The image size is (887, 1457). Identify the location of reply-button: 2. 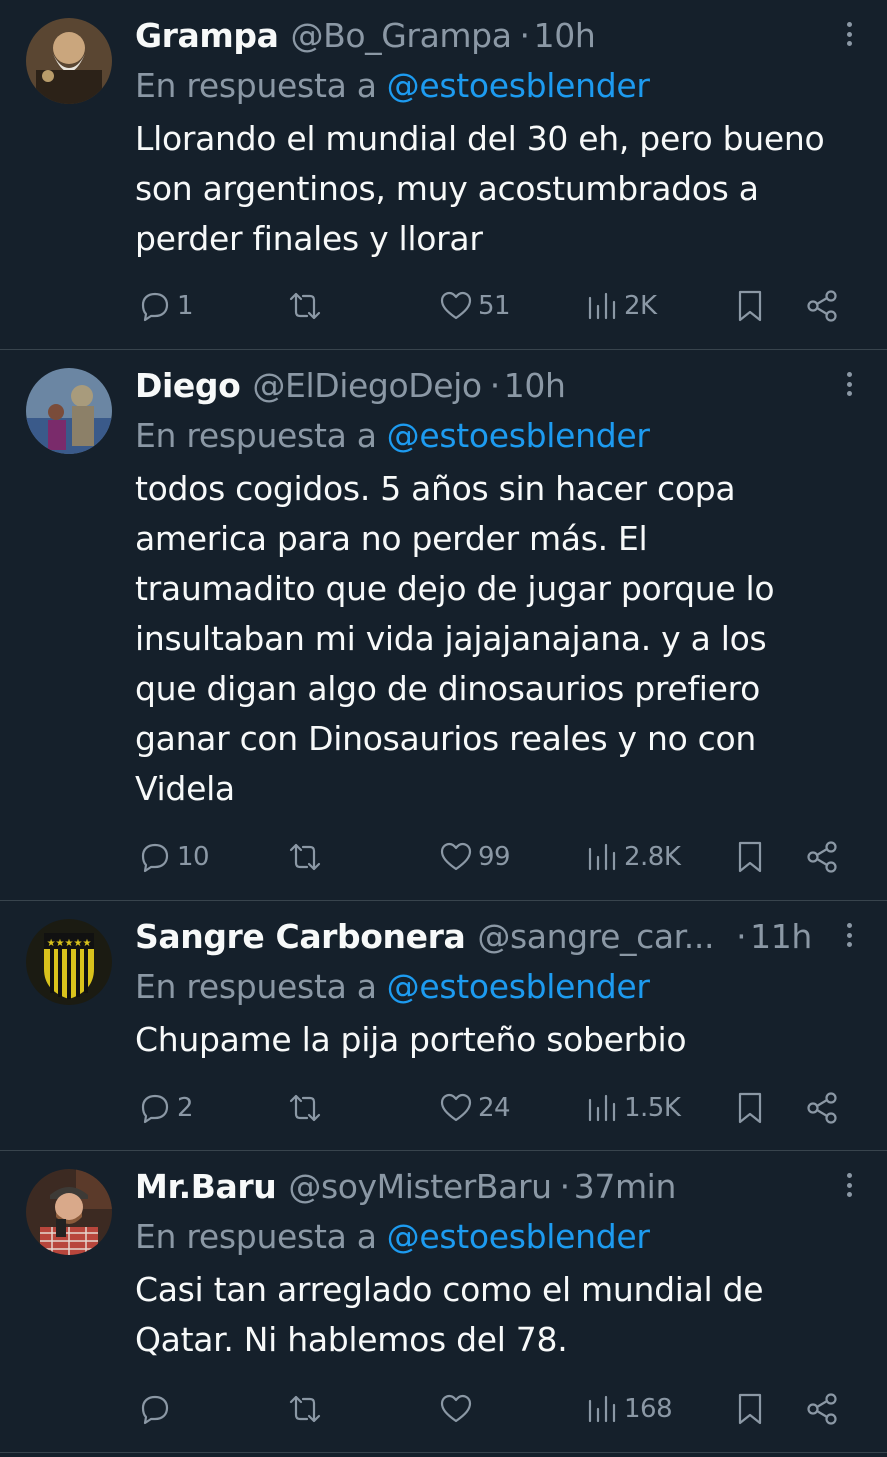
(165, 1108).